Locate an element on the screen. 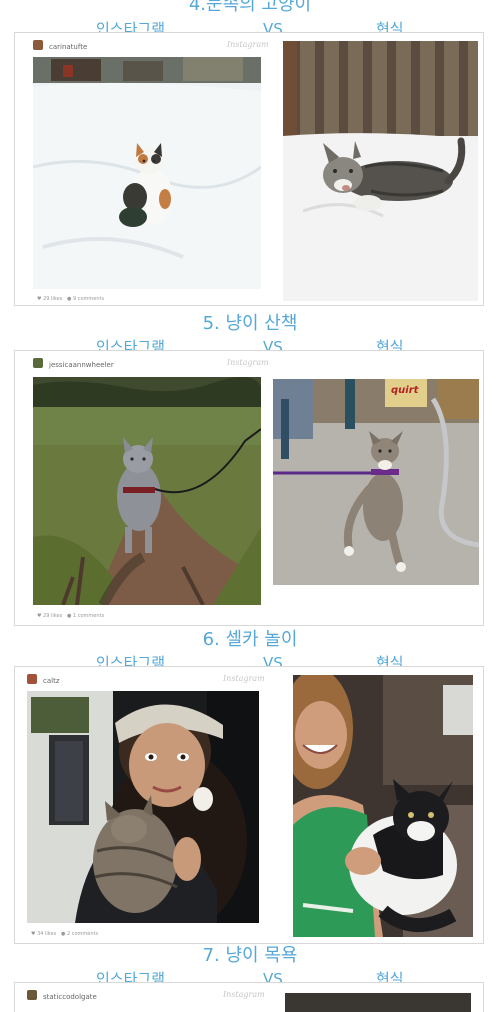  comments-count: 1 comments is located at coordinates (88, 616).